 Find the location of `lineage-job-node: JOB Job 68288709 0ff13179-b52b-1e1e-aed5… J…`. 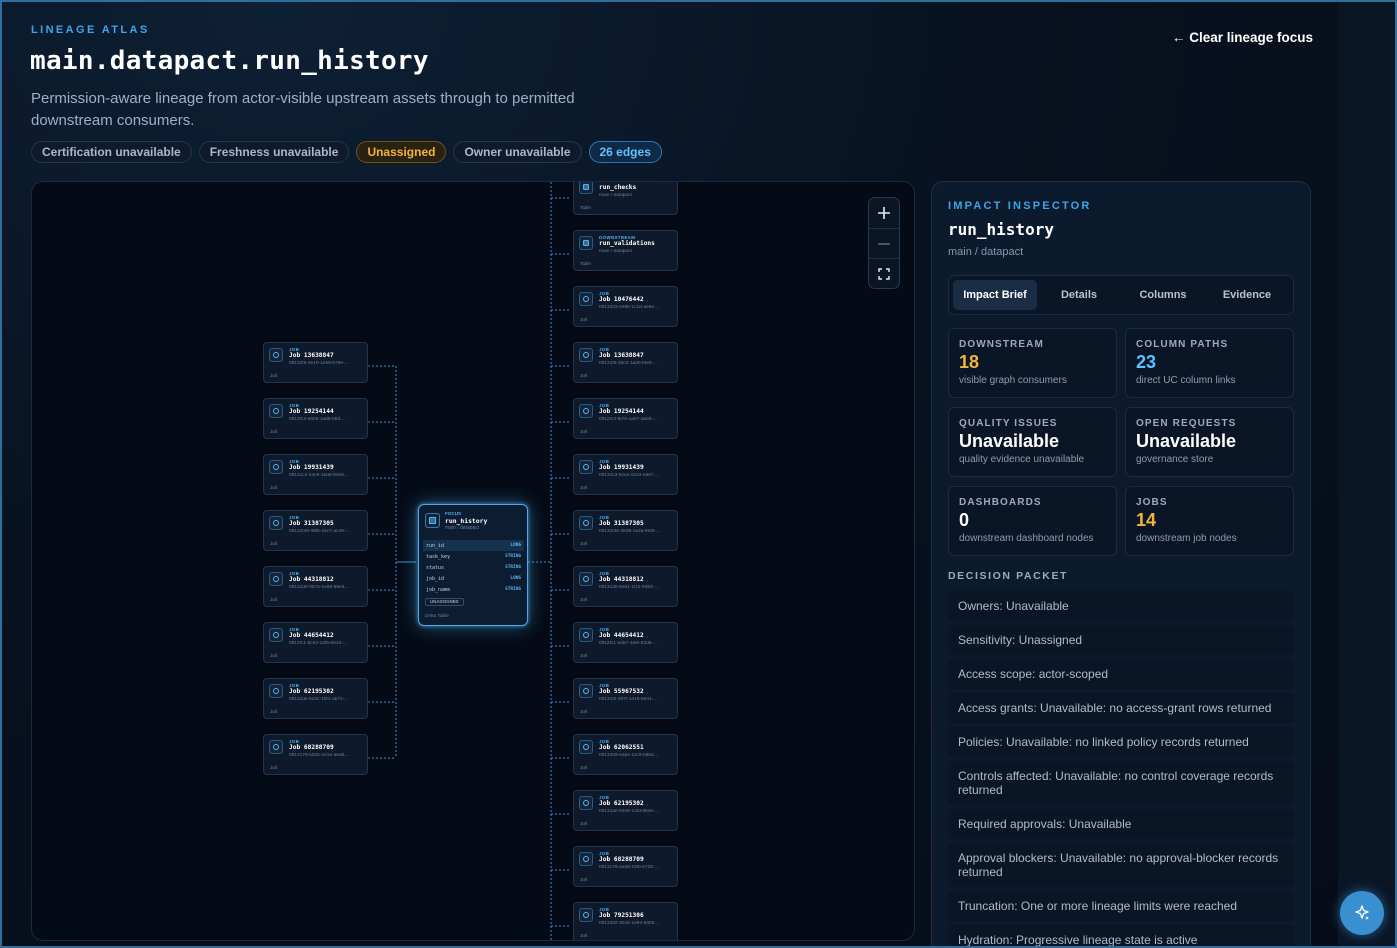

lineage-job-node: JOB Job 68288709 0ff13179-b52b-1e1e-aed5… J… is located at coordinates (315, 754).